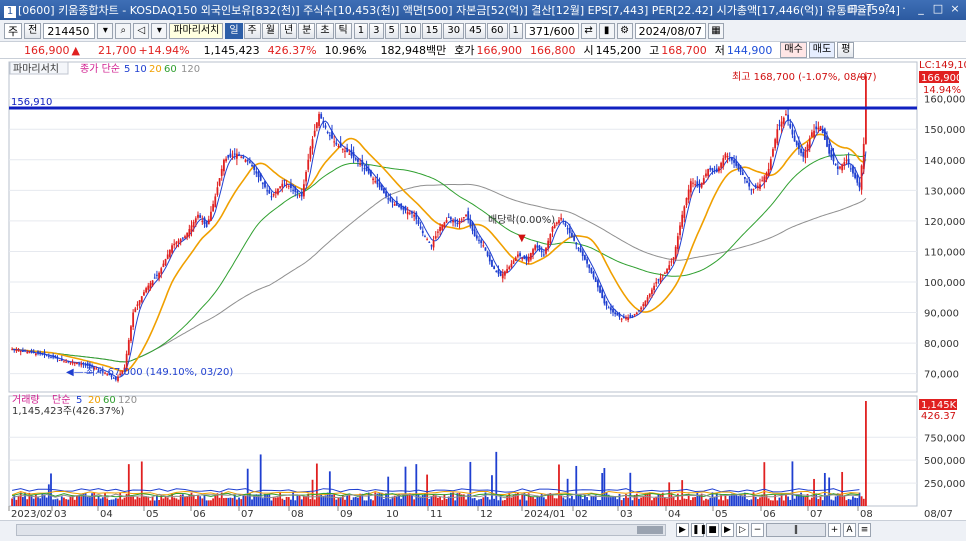  What do you see at coordinates (341, 530) in the screenshot?
I see `horizontal-scrollbar` at bounding box center [341, 530].